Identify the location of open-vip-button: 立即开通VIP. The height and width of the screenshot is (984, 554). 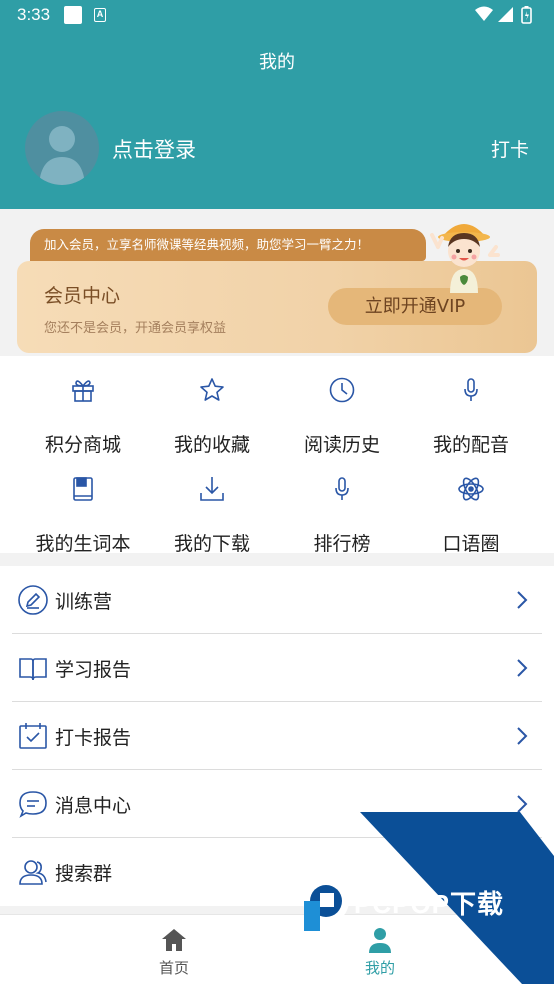
(415, 306).